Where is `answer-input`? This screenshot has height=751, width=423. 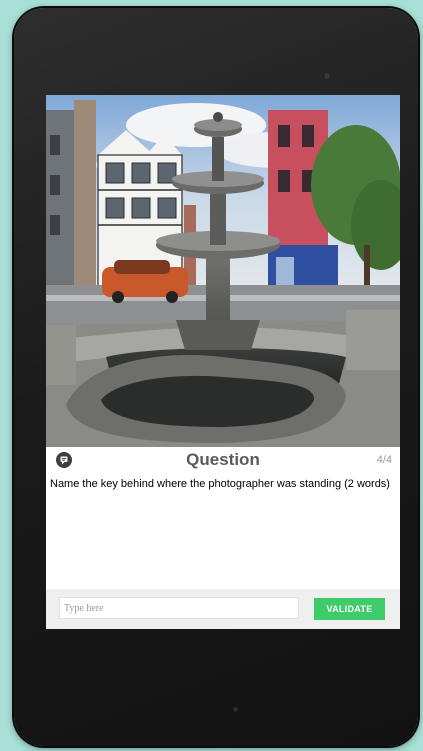 answer-input is located at coordinates (179, 608).